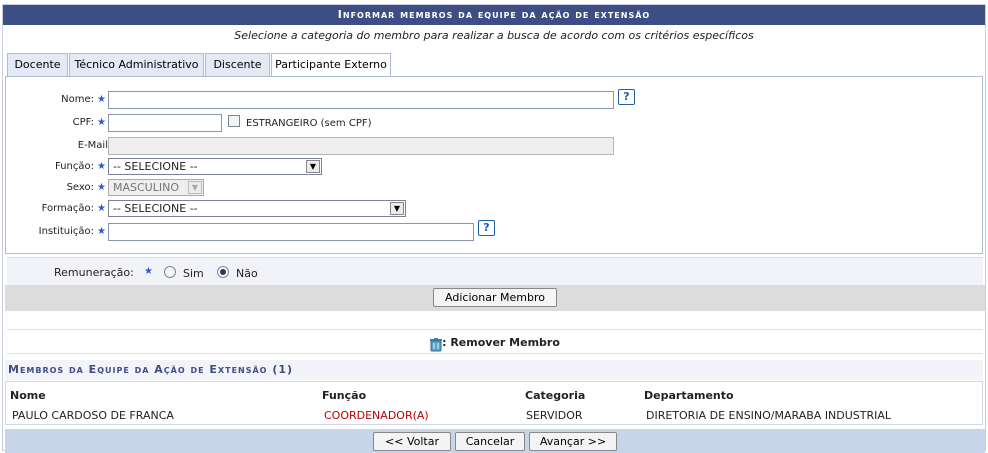 This screenshot has height=453, width=988. I want to click on trash-icon, so click(436, 344).